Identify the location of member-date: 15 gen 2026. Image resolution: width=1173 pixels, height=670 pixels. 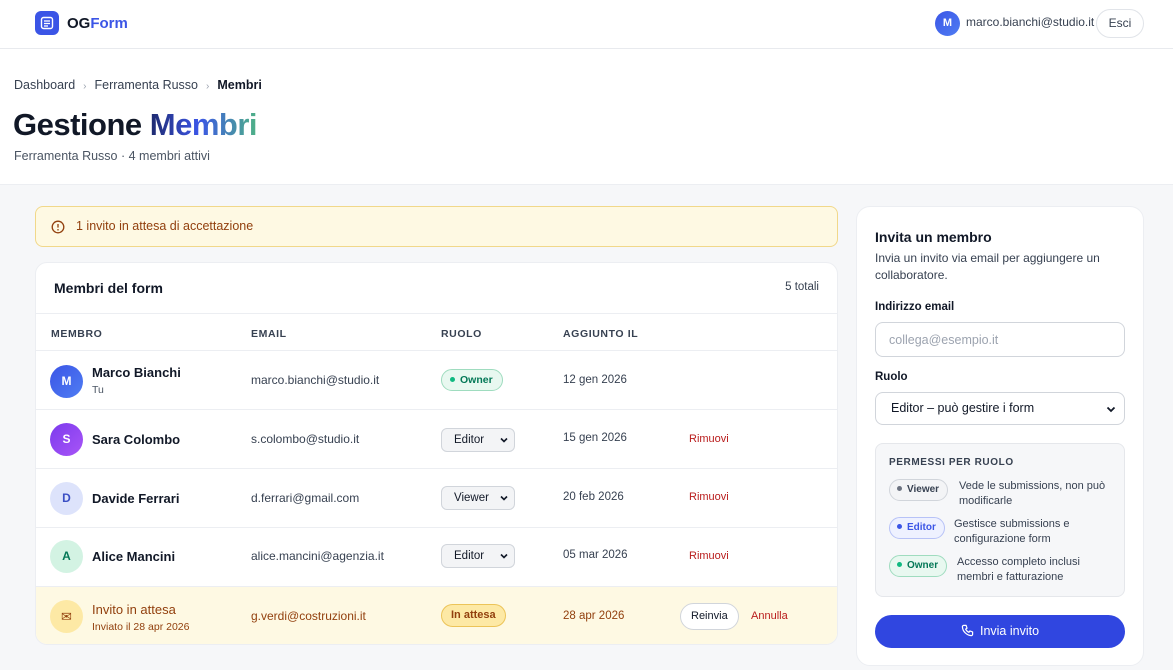
(595, 438).